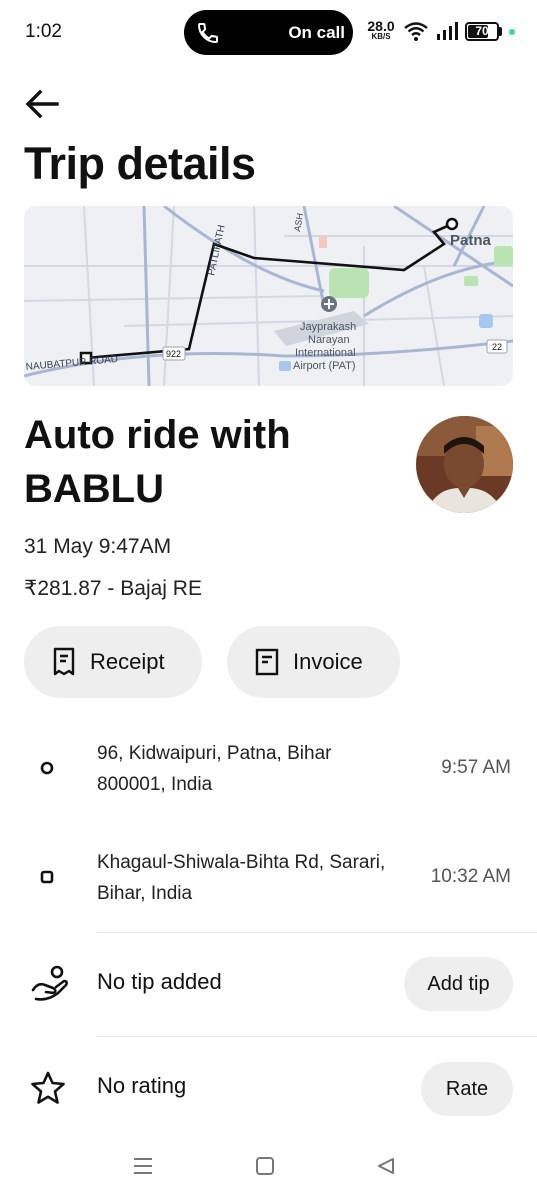 The image size is (537, 1200). What do you see at coordinates (47, 768) in the screenshot?
I see `pickup-dot-icon` at bounding box center [47, 768].